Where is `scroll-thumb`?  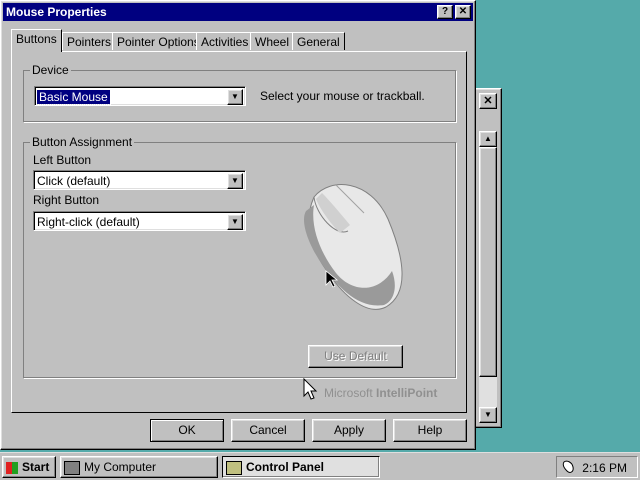
scroll-thumb is located at coordinates (488, 262).